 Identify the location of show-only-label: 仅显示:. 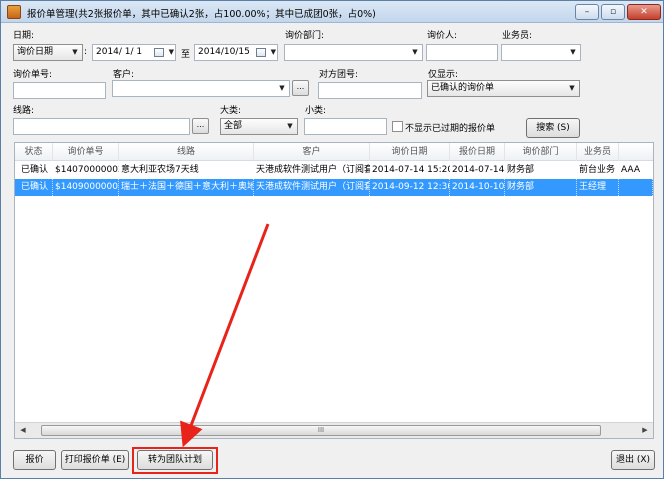
(443, 75).